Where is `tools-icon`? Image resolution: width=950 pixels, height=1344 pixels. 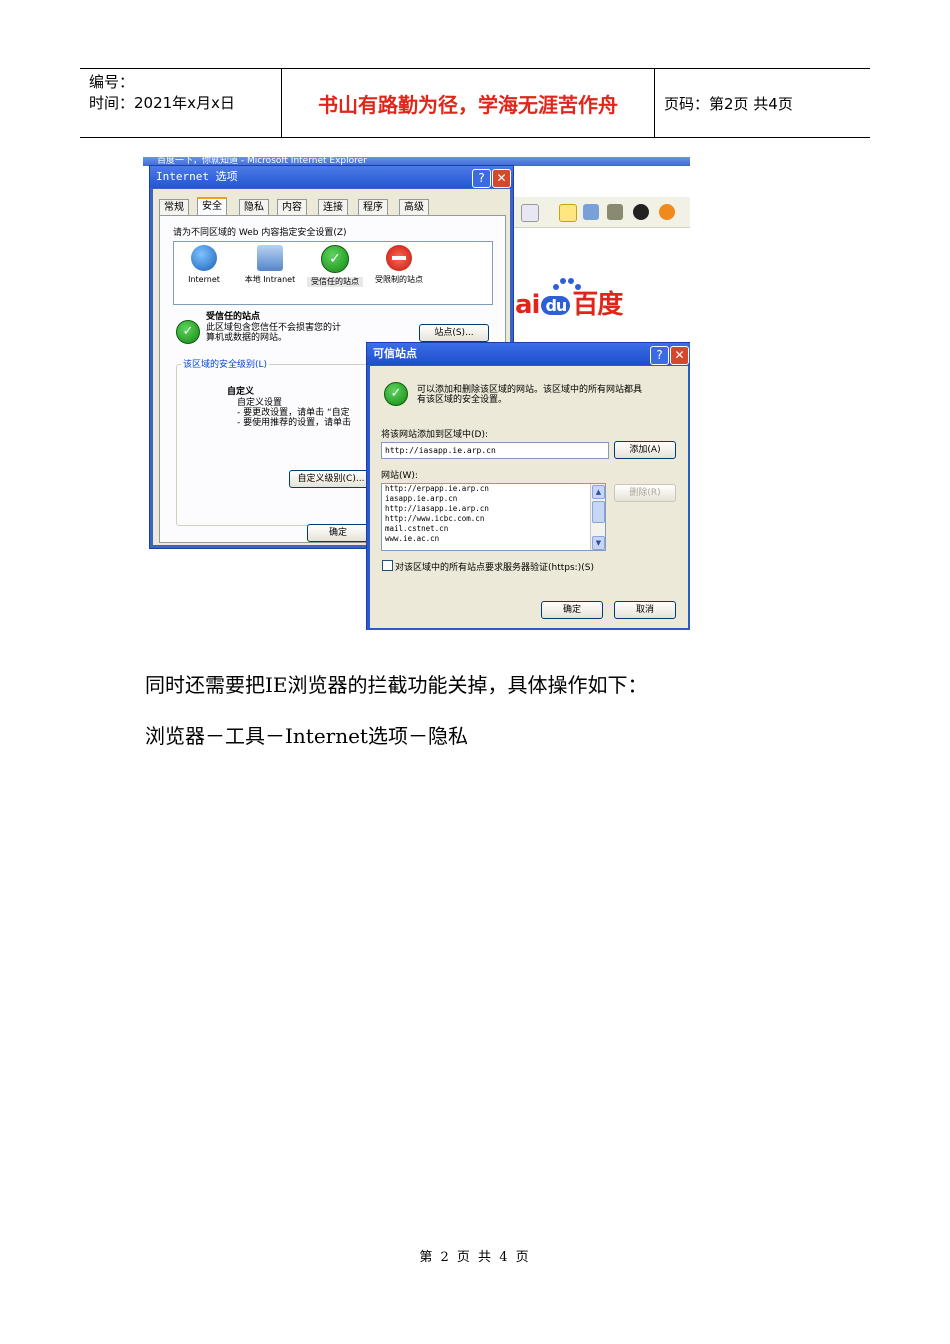 tools-icon is located at coordinates (615, 212).